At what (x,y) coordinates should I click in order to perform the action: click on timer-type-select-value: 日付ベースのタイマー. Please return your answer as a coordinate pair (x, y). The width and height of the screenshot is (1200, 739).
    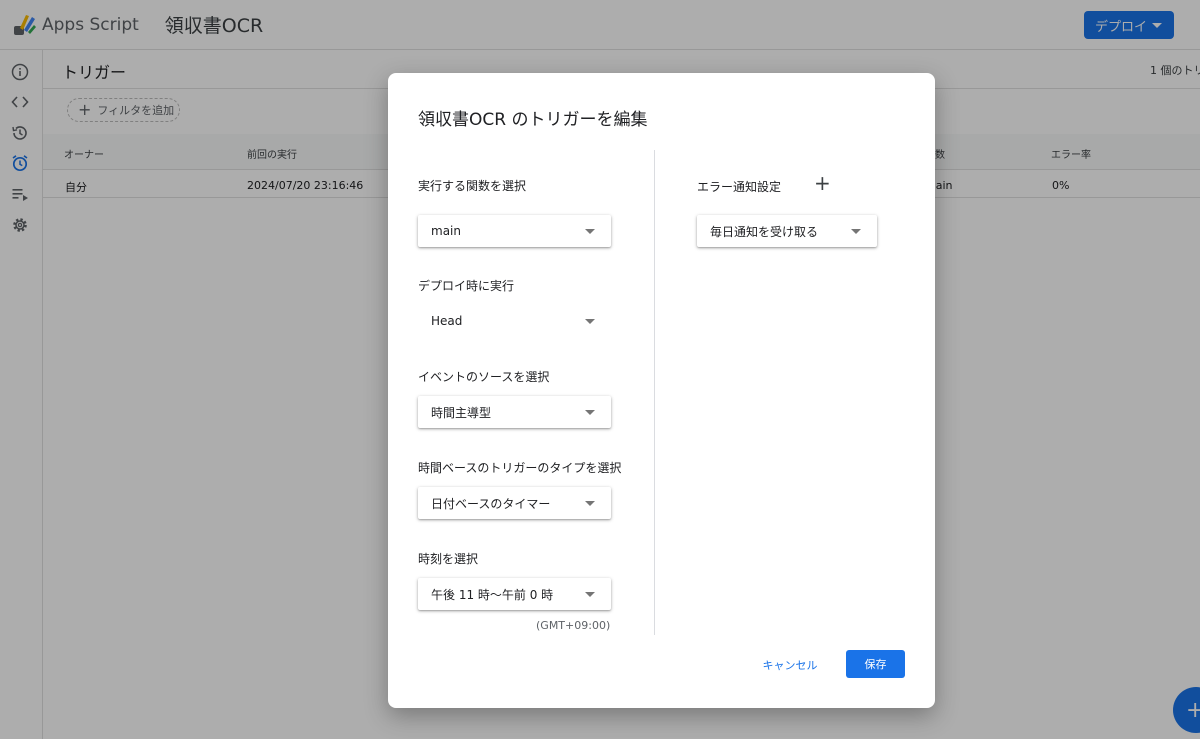
    Looking at the image, I should click on (491, 503).